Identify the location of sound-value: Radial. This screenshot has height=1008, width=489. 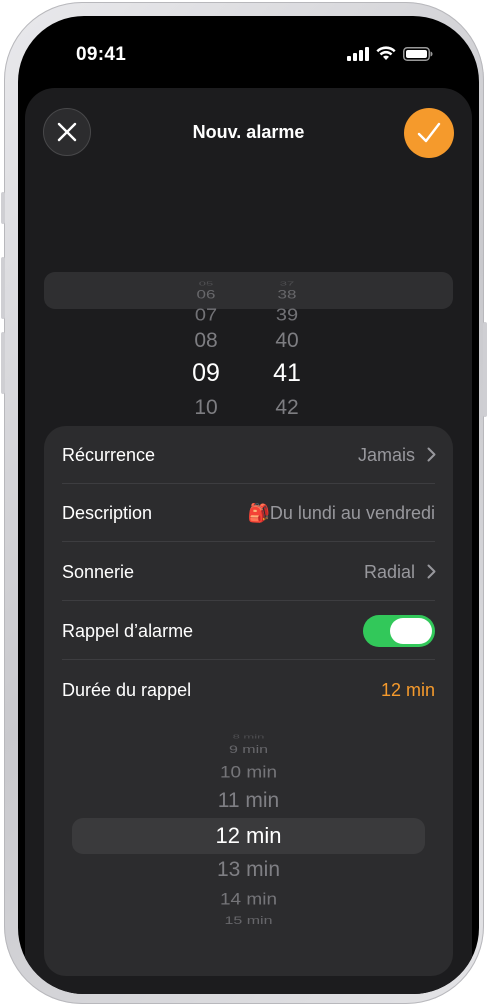
(389, 572).